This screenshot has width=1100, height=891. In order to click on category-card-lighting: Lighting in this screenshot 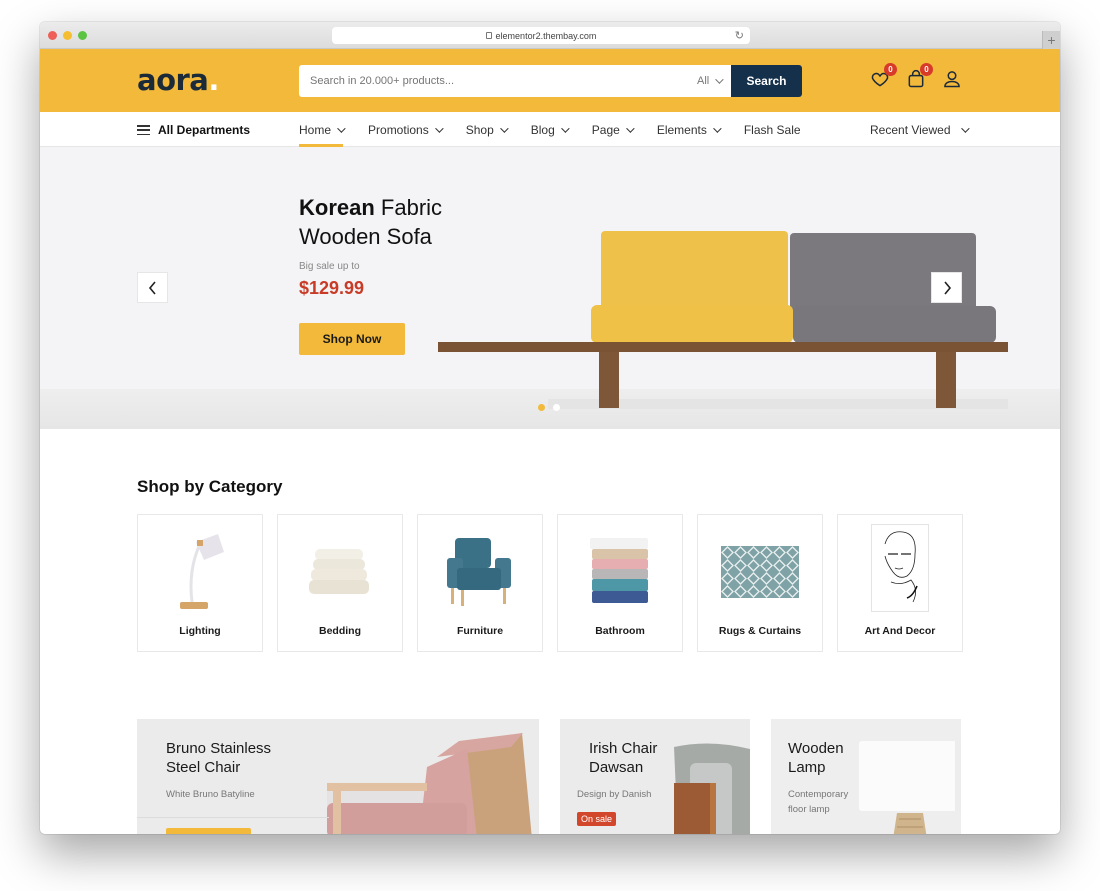, I will do `click(200, 583)`.